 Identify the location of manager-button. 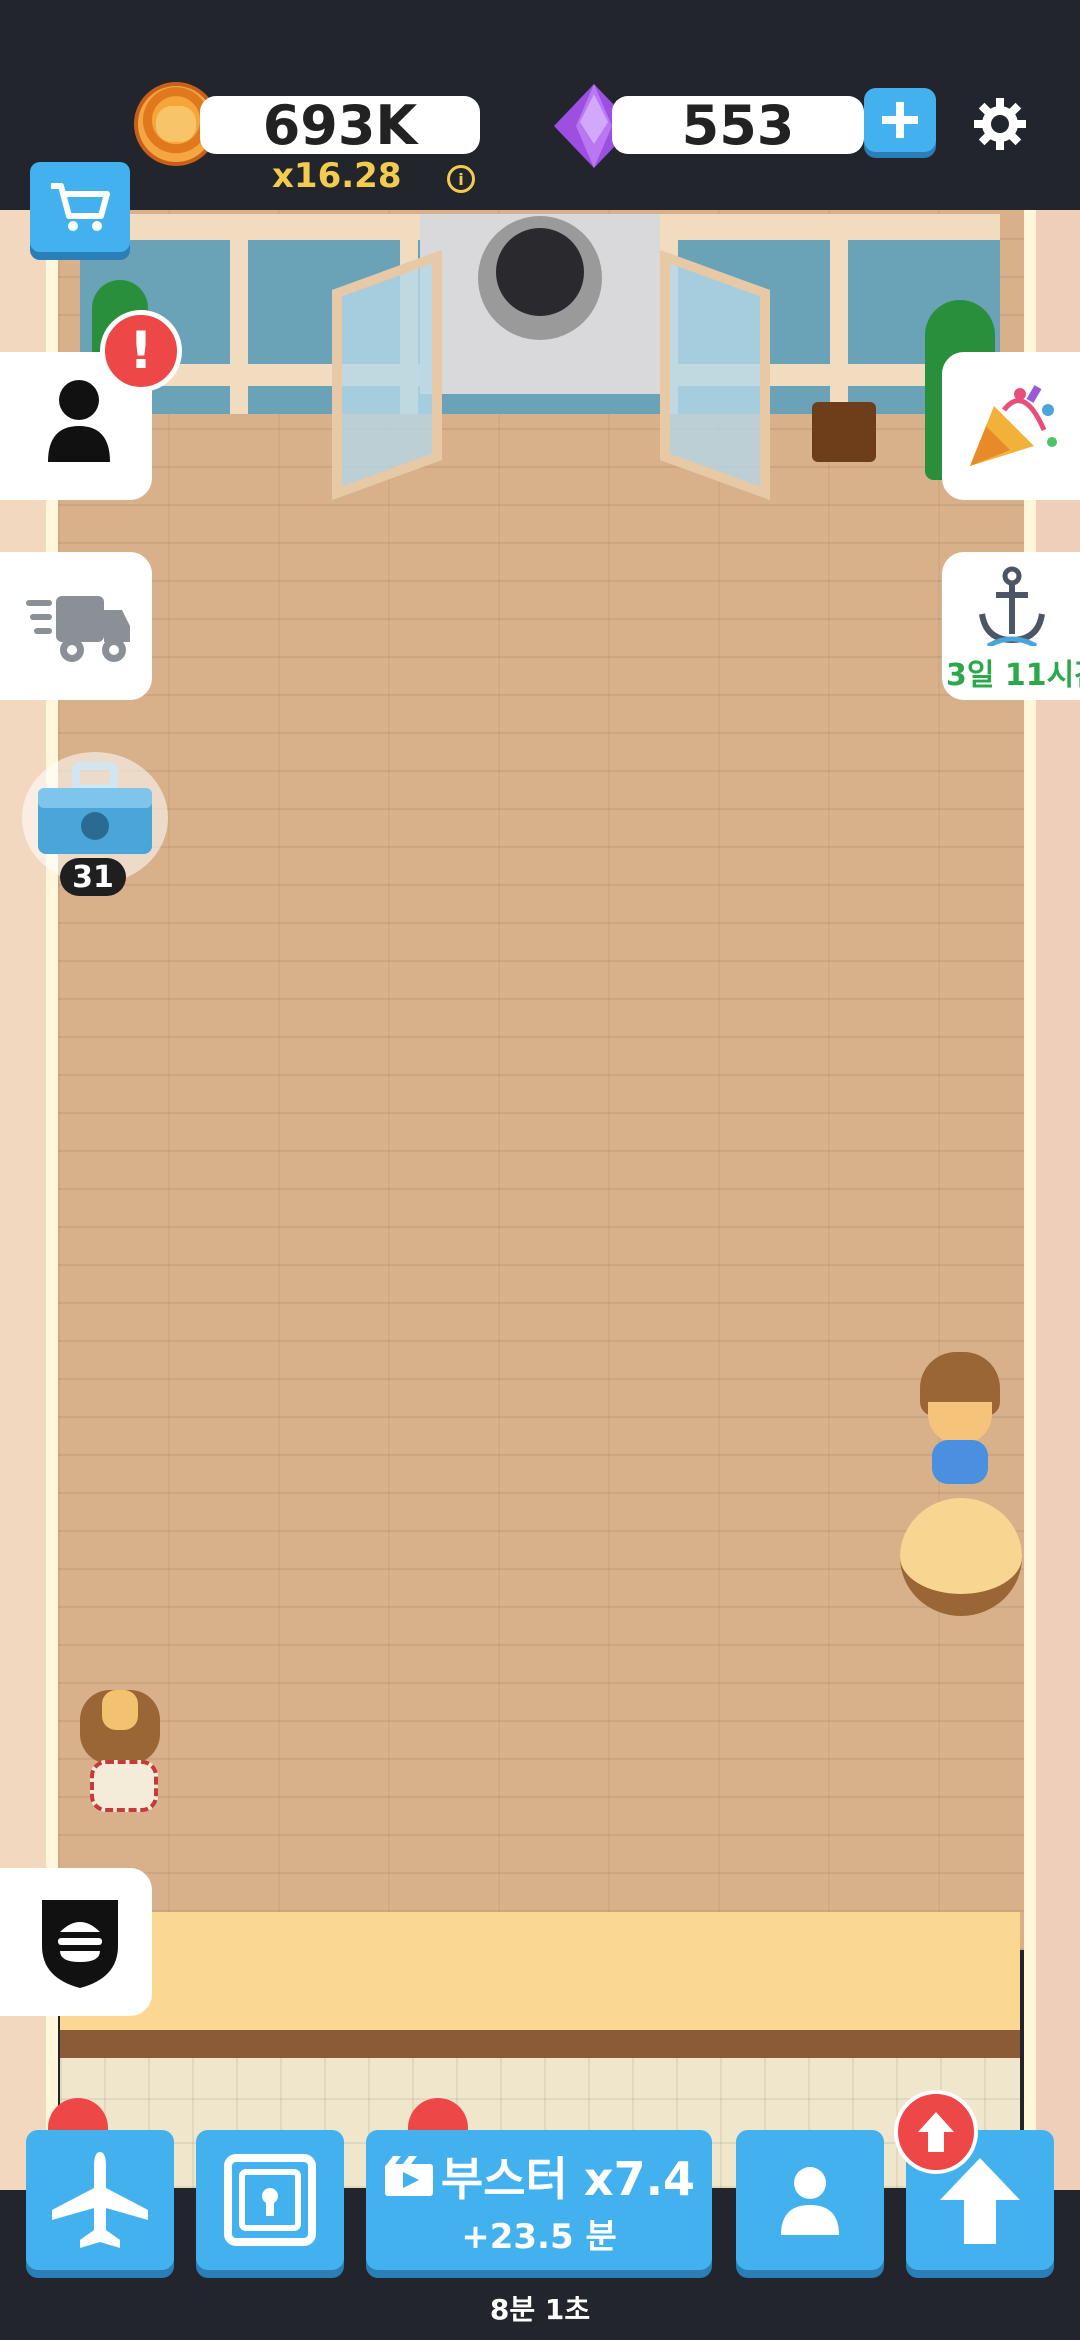
(810, 2200).